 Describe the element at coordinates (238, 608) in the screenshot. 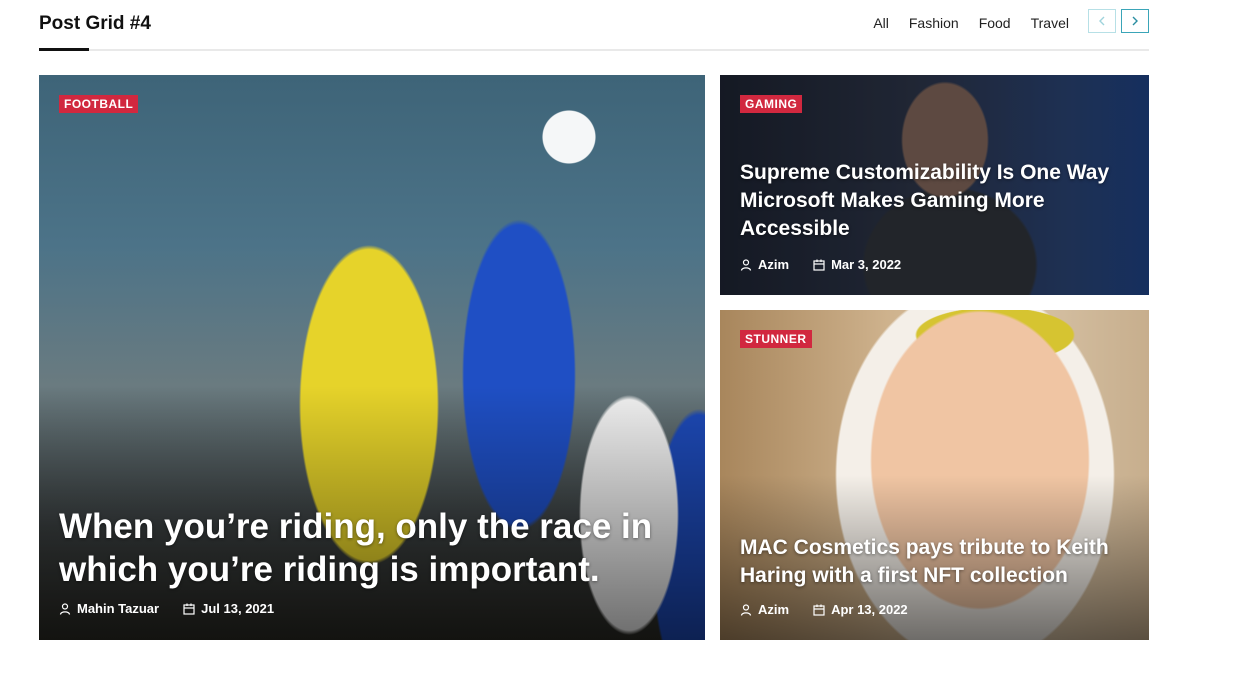

I see `post-date: Jul 13, 2021` at that location.